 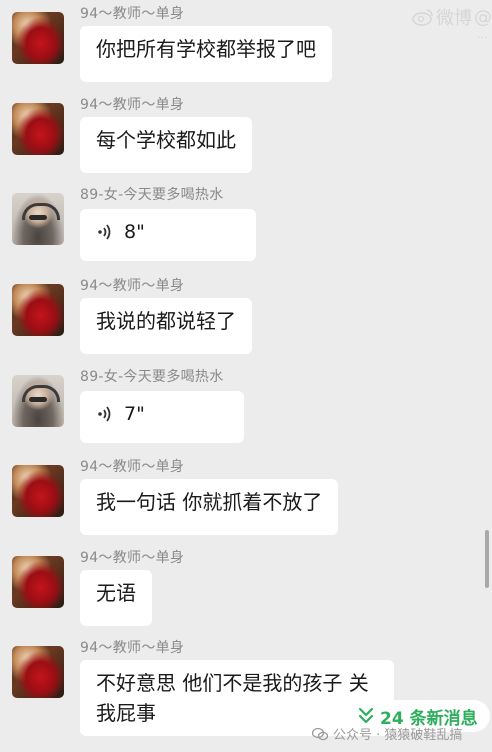 What do you see at coordinates (116, 593) in the screenshot?
I see `message-text: 无语` at bounding box center [116, 593].